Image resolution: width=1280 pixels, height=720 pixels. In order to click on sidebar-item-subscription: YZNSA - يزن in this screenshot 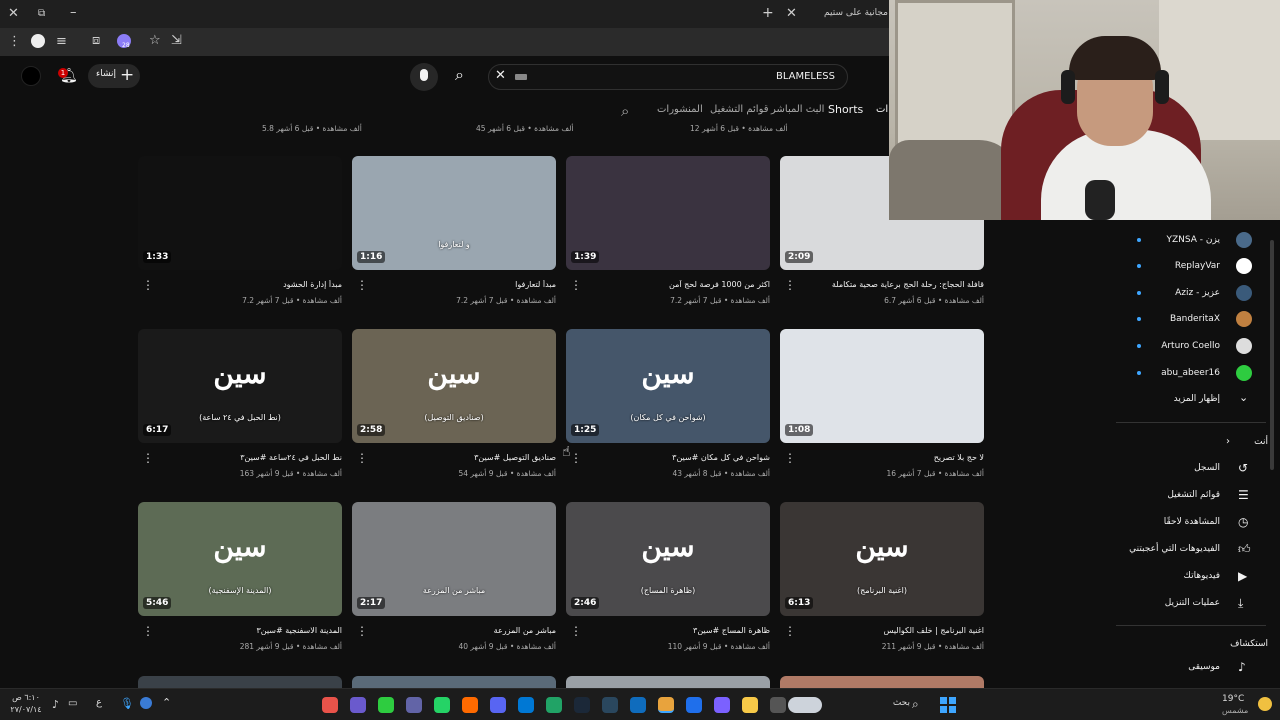, I will do `click(1194, 240)`.